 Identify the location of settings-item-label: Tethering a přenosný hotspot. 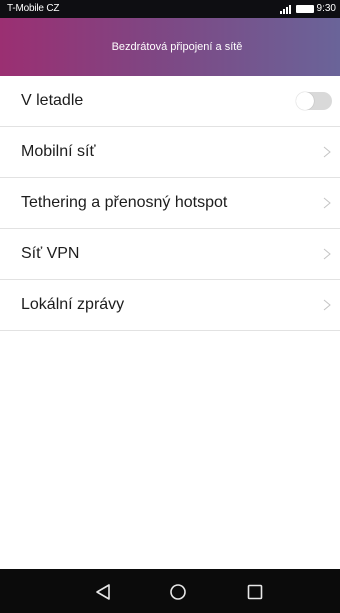
(124, 202).